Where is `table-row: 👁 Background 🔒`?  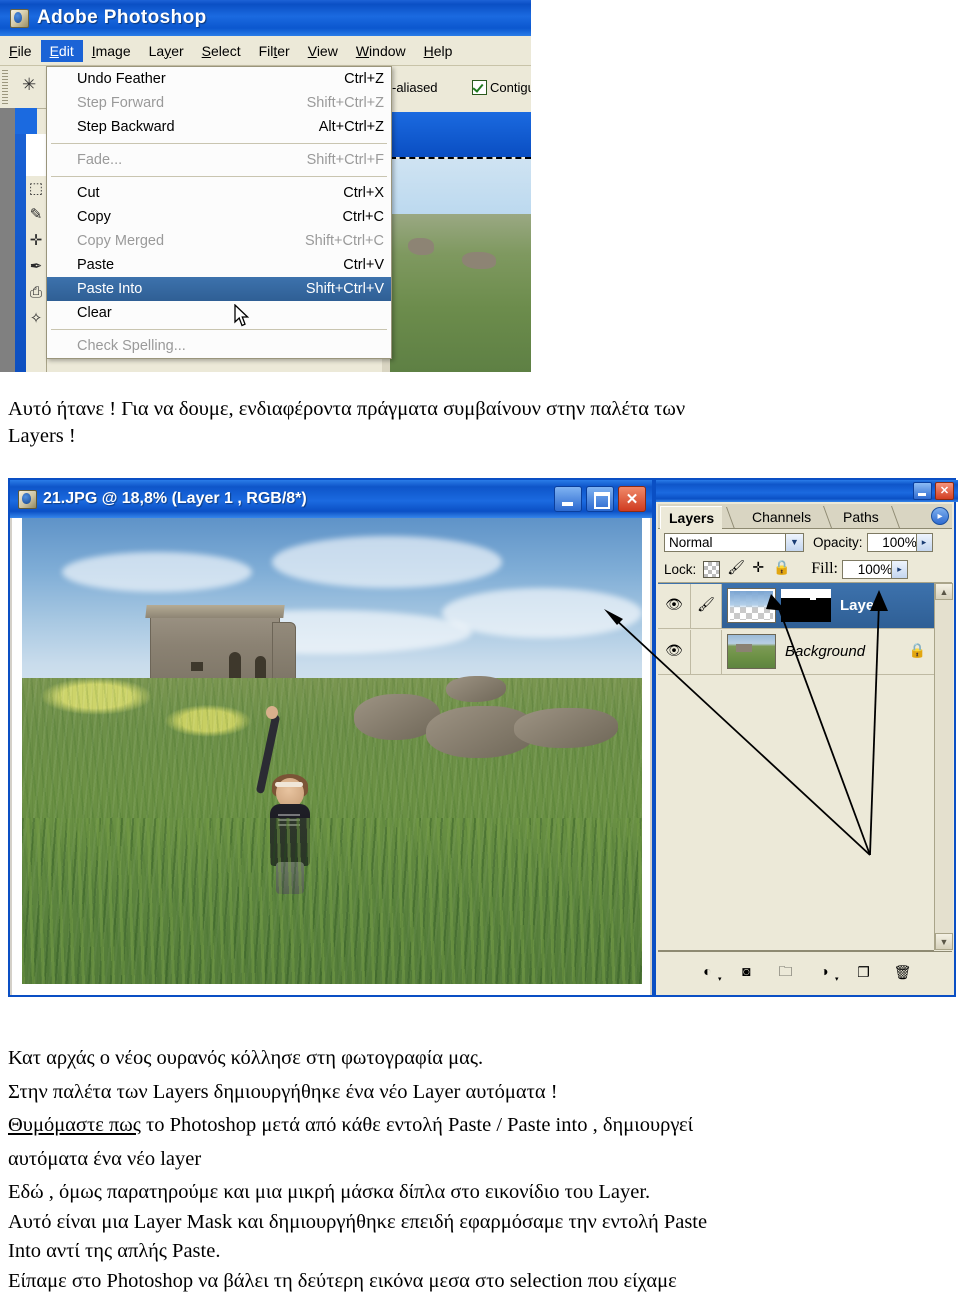
table-row: 👁 Background 🔒 is located at coordinates (796, 652).